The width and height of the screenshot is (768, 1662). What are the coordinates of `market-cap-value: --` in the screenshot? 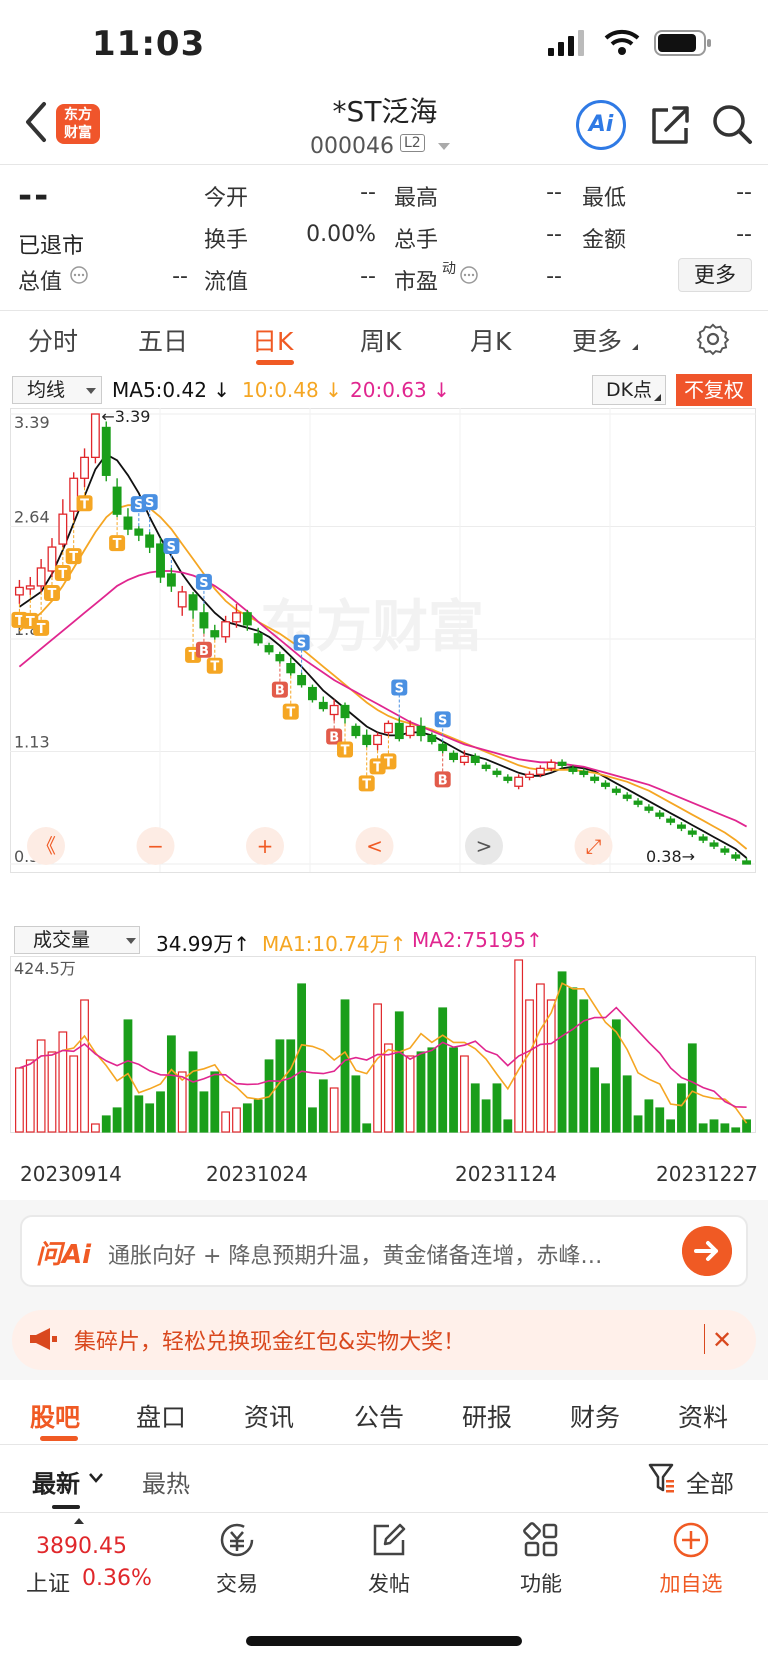 It's located at (180, 276).